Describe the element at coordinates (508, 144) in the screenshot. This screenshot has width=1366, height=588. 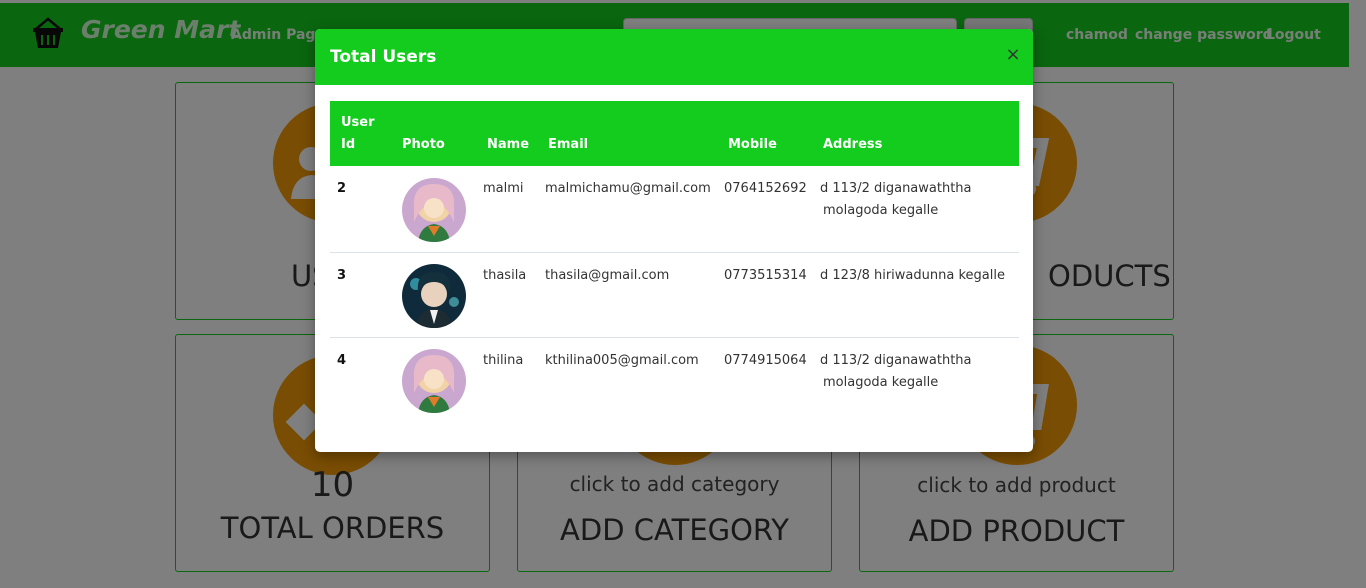
I see `column-header-name: Name` at that location.